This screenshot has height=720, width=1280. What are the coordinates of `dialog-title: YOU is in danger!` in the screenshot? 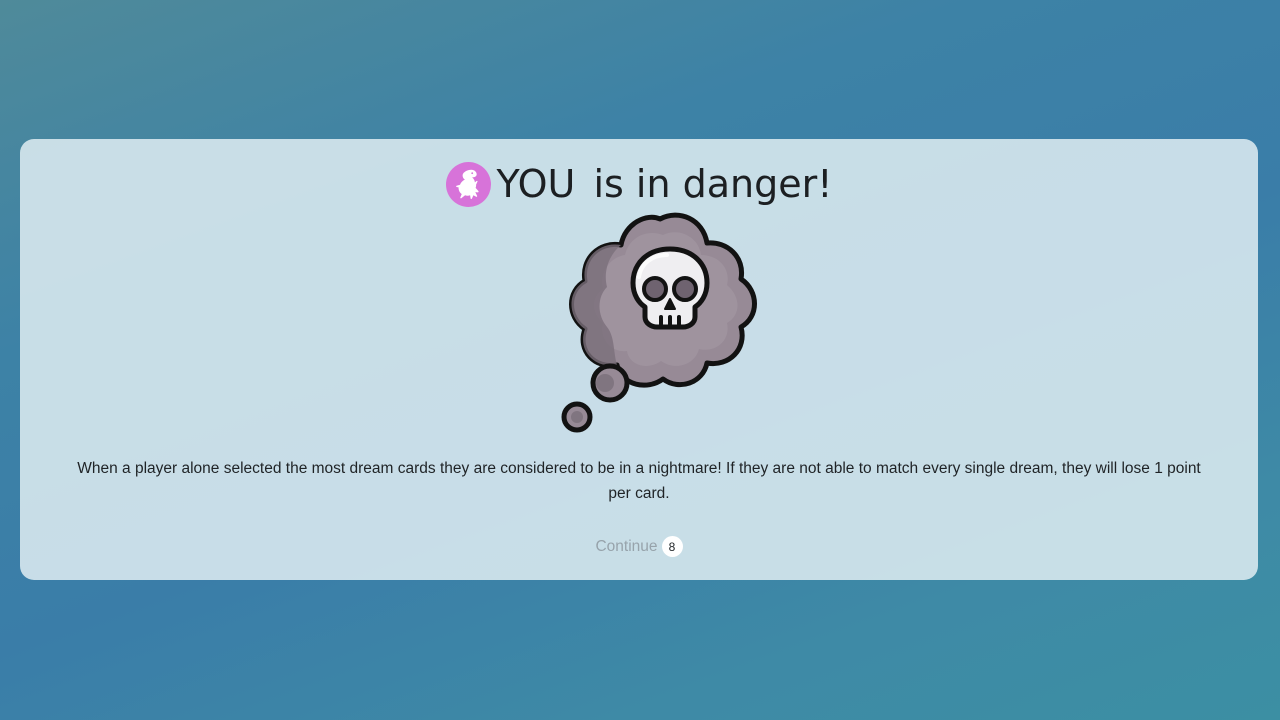 It's located at (639, 184).